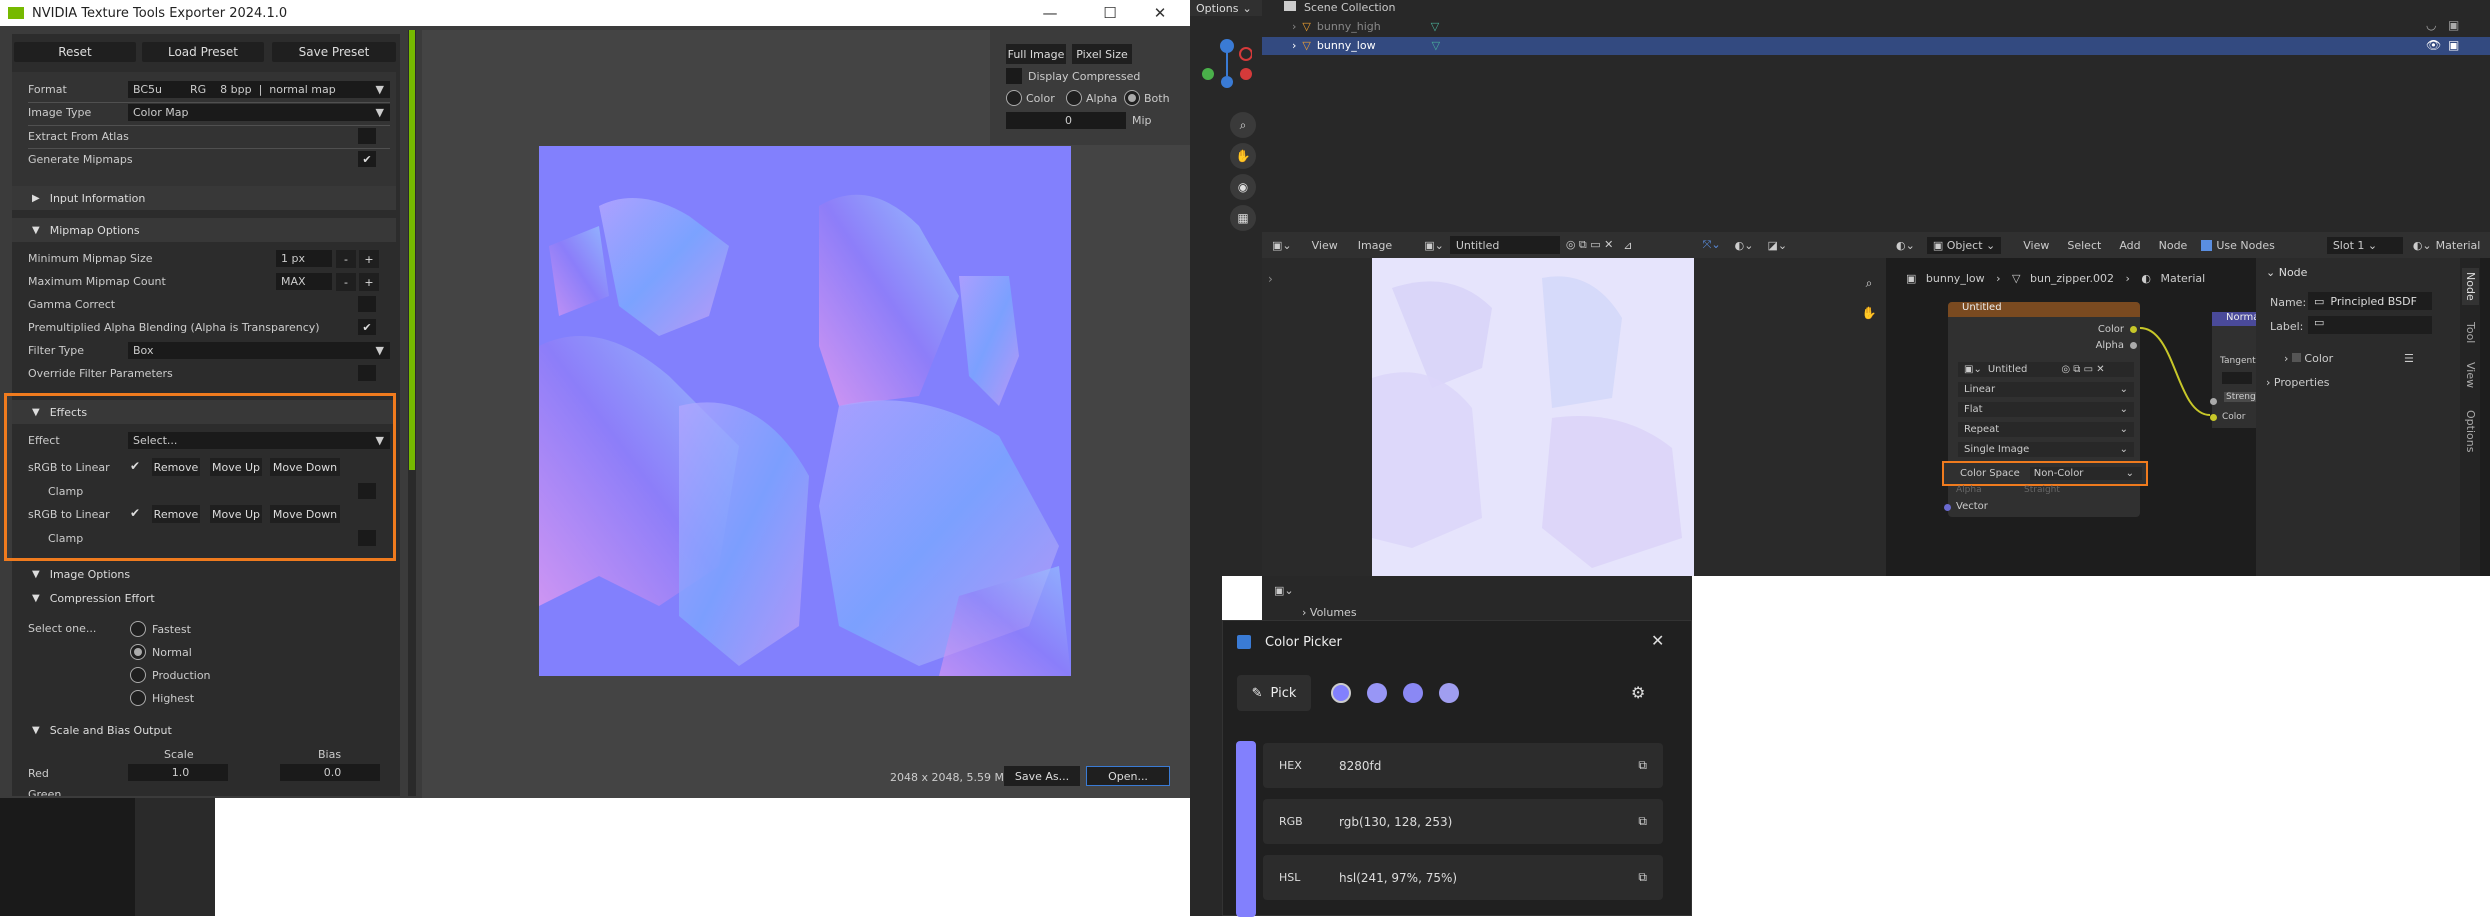 Image resolution: width=2490 pixels, height=917 pixels. Describe the element at coordinates (1329, 612) in the screenshot. I see `volumes-panel: › Volumes` at that location.